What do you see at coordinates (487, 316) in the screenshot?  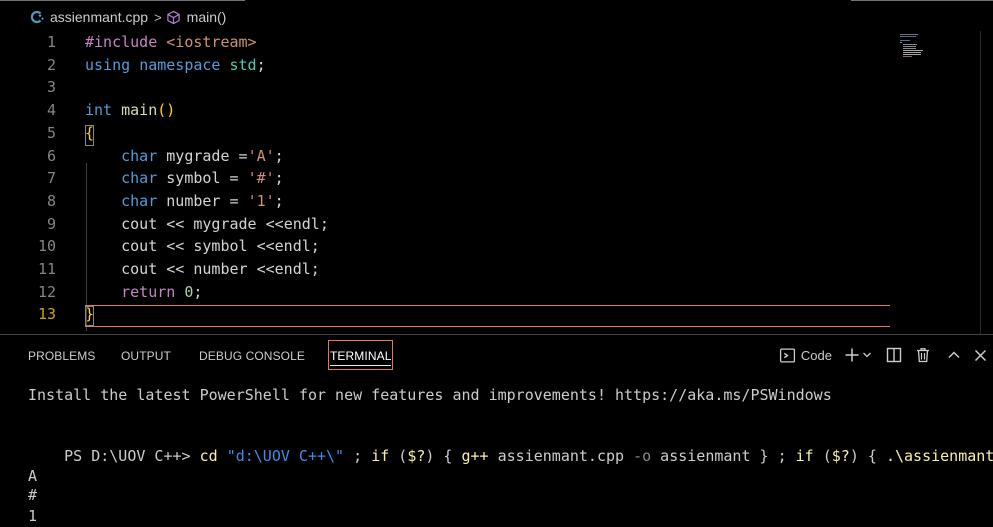 I see `current-line-highlight` at bounding box center [487, 316].